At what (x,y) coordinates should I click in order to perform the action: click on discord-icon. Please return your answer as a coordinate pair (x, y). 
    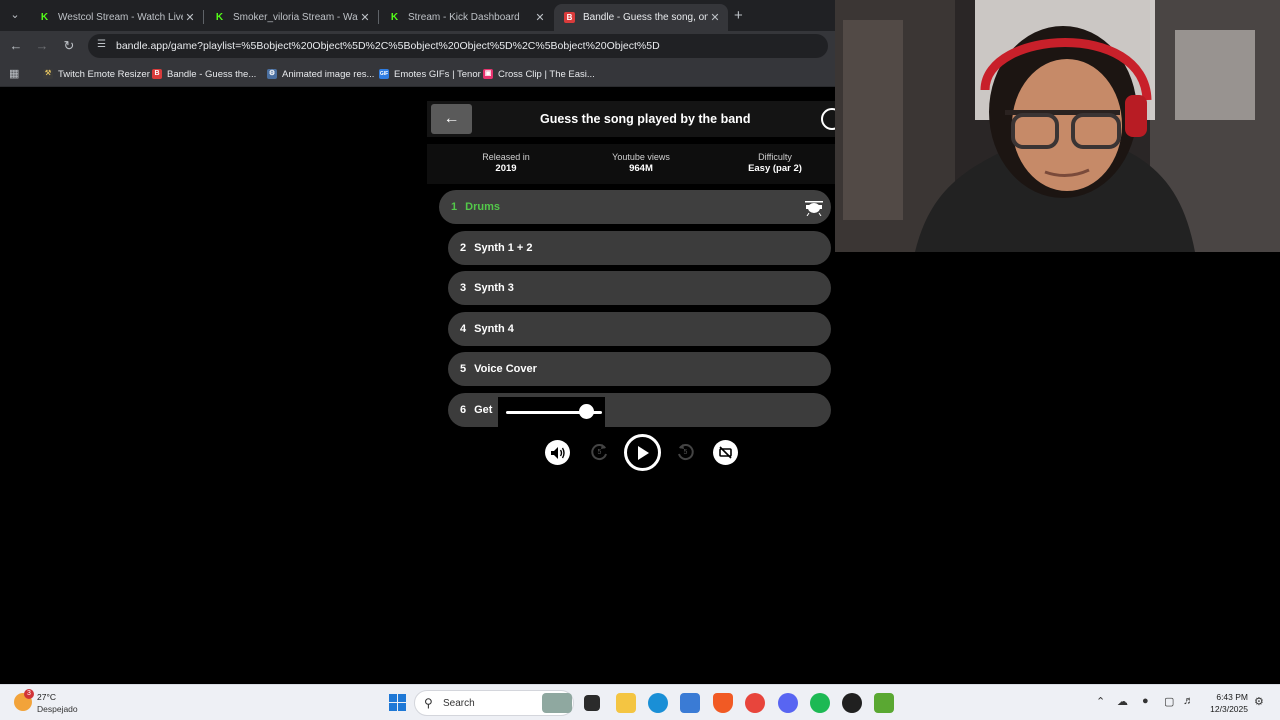
    Looking at the image, I should click on (788, 703).